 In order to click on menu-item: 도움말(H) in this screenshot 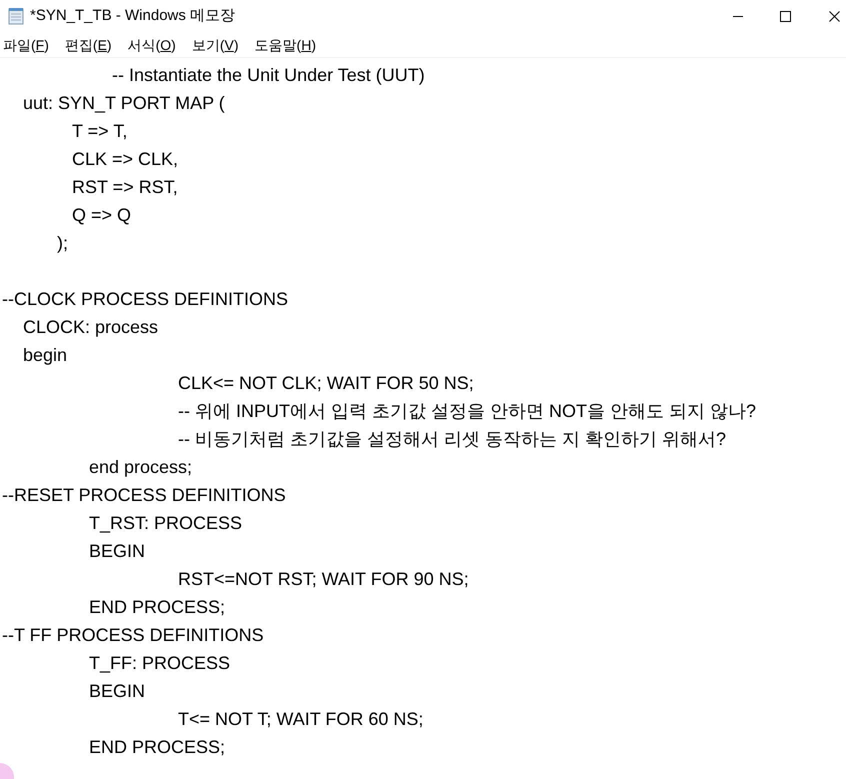, I will do `click(285, 44)`.